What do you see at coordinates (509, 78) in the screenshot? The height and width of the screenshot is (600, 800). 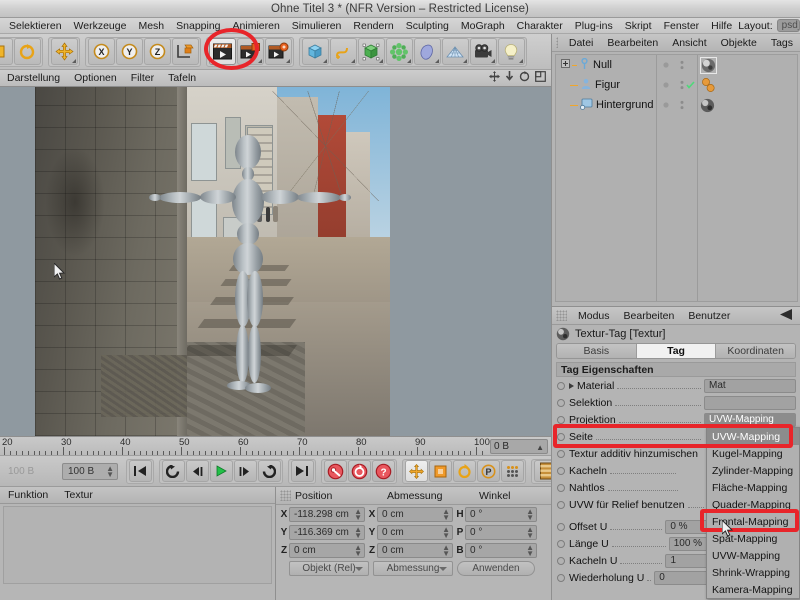 I see `dolly-icon` at bounding box center [509, 78].